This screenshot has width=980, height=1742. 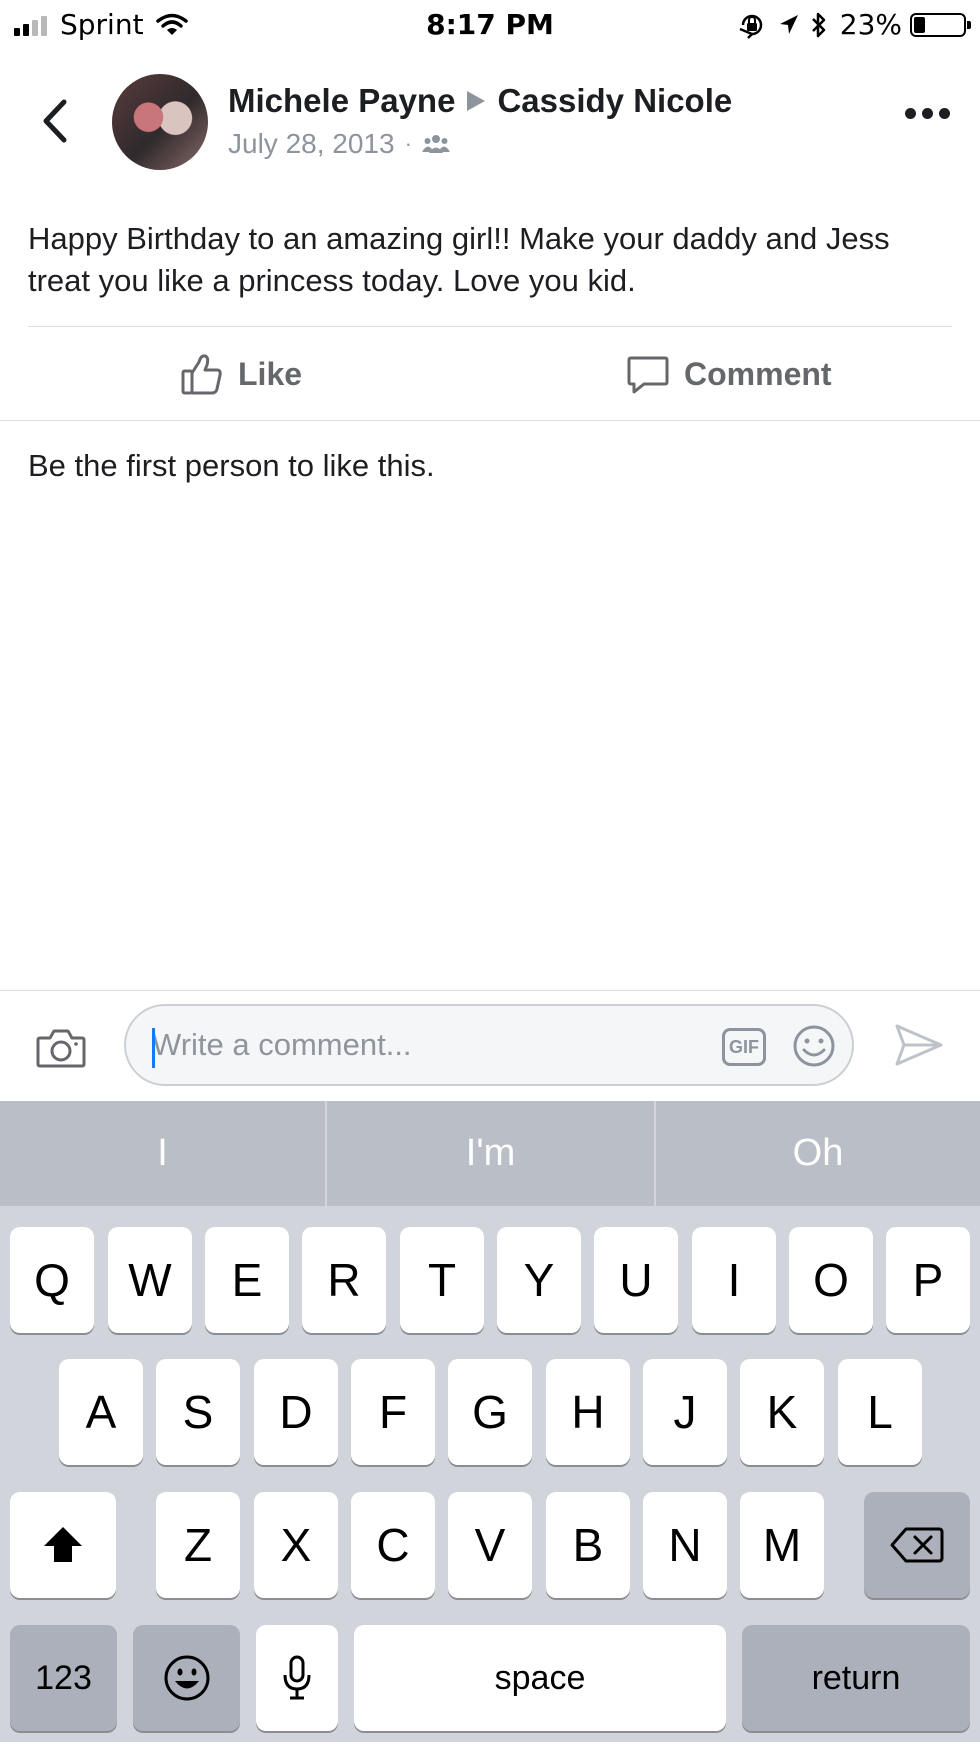 What do you see at coordinates (750, 26) in the screenshot?
I see `orientation-lock-icon` at bounding box center [750, 26].